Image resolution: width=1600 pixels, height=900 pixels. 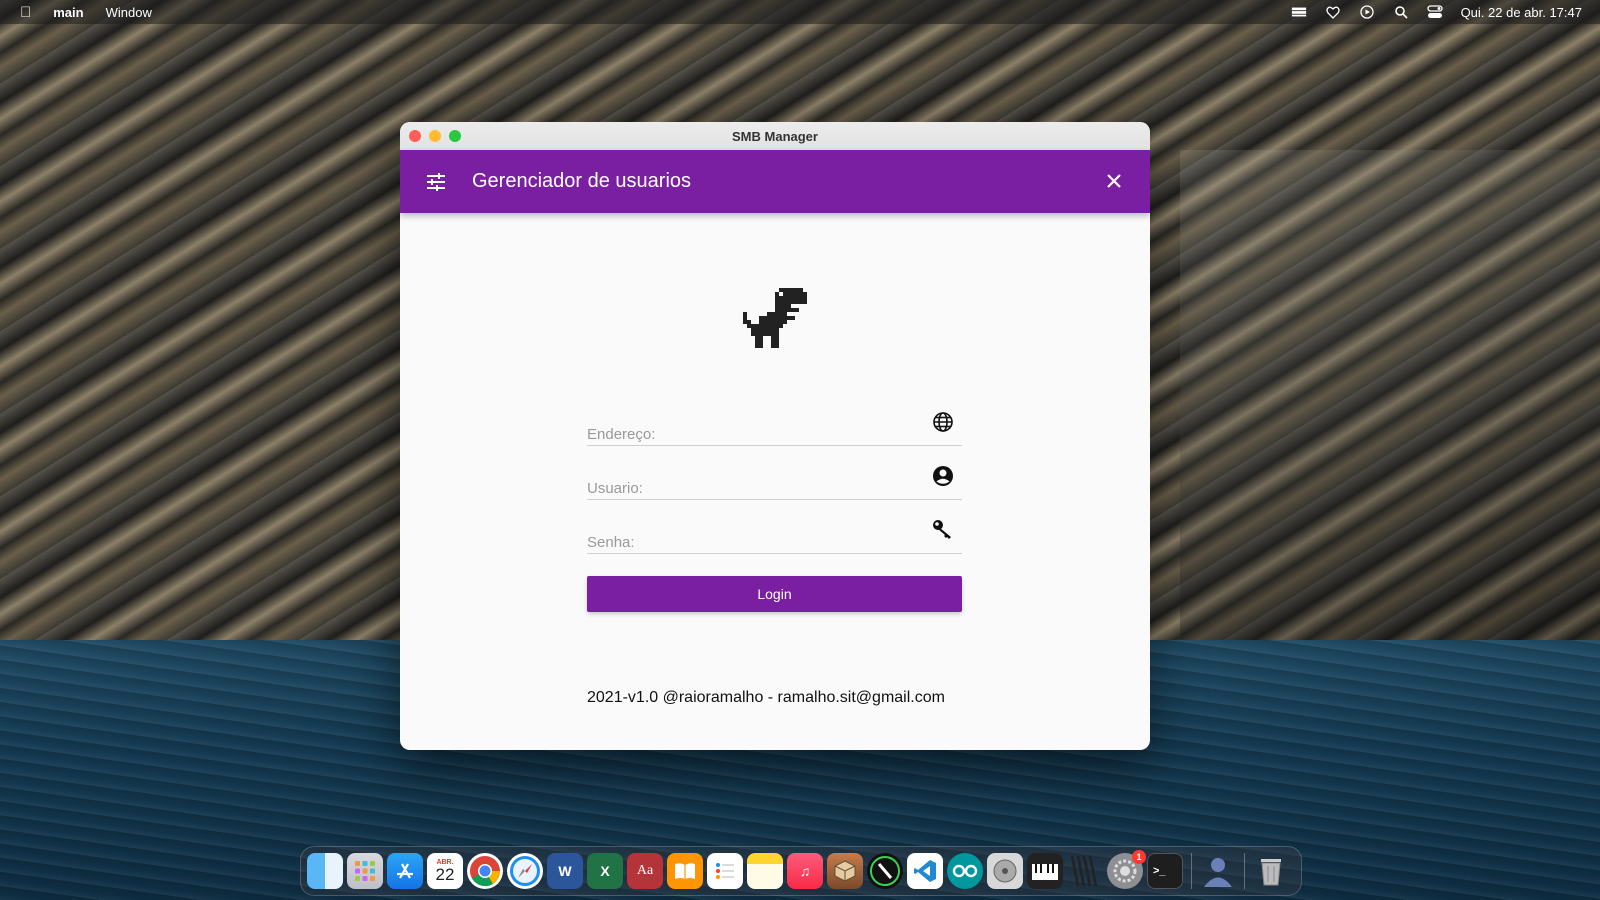 I want to click on arduino-icon, so click(x=965, y=871).